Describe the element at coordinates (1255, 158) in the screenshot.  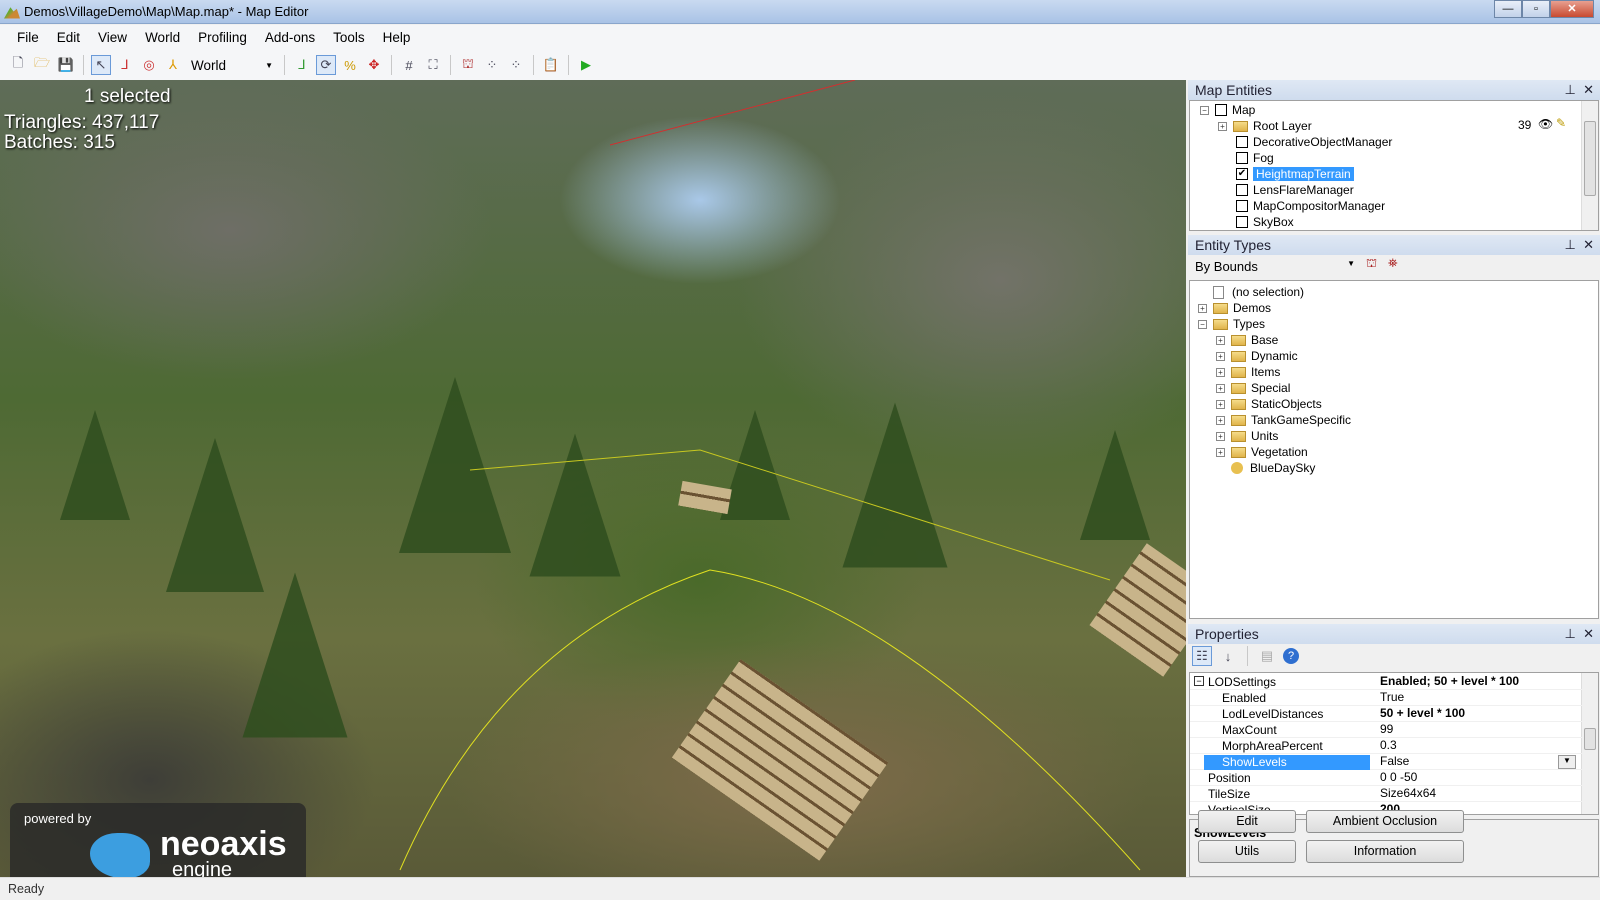
I see `tree-node: Fog` at that location.